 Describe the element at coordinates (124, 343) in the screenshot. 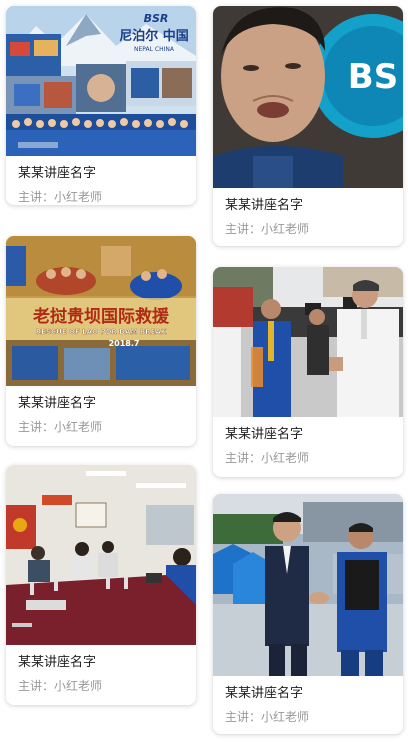

I see `thumbnail-date-text: 2018.7` at that location.